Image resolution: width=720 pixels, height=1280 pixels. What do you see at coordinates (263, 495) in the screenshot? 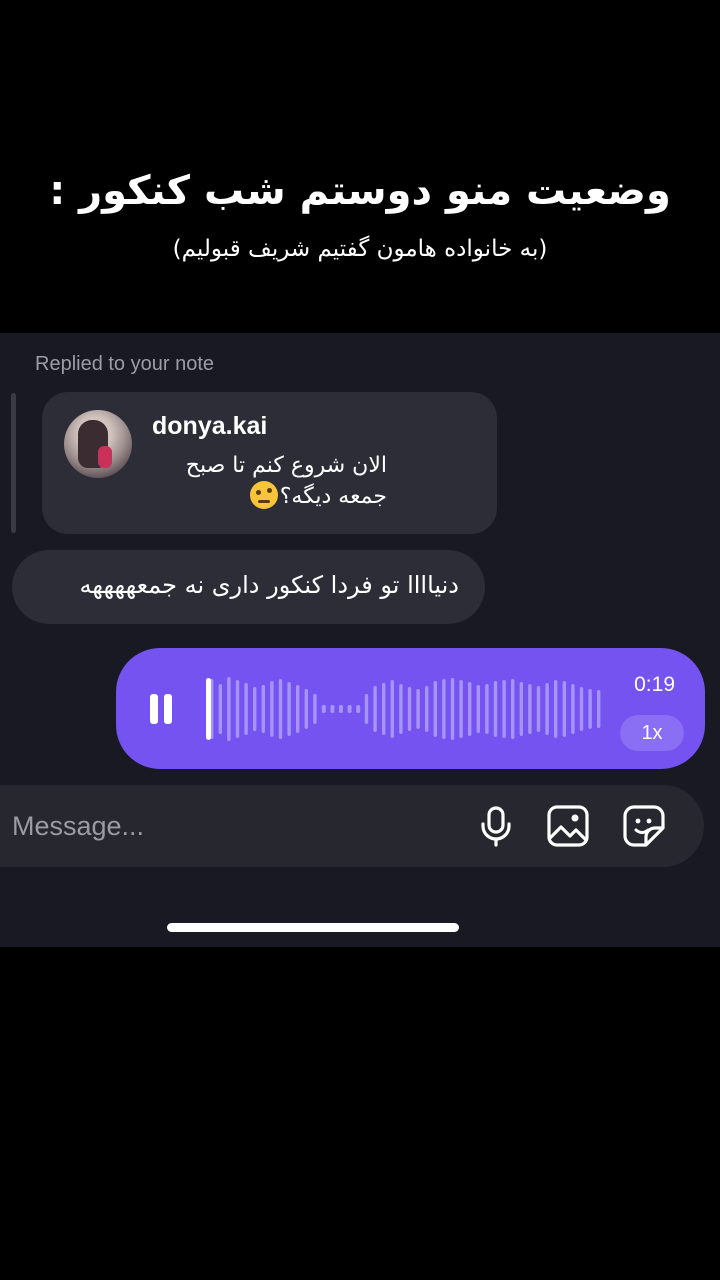
I see `raised-eyebrow-emoji-icon` at bounding box center [263, 495].